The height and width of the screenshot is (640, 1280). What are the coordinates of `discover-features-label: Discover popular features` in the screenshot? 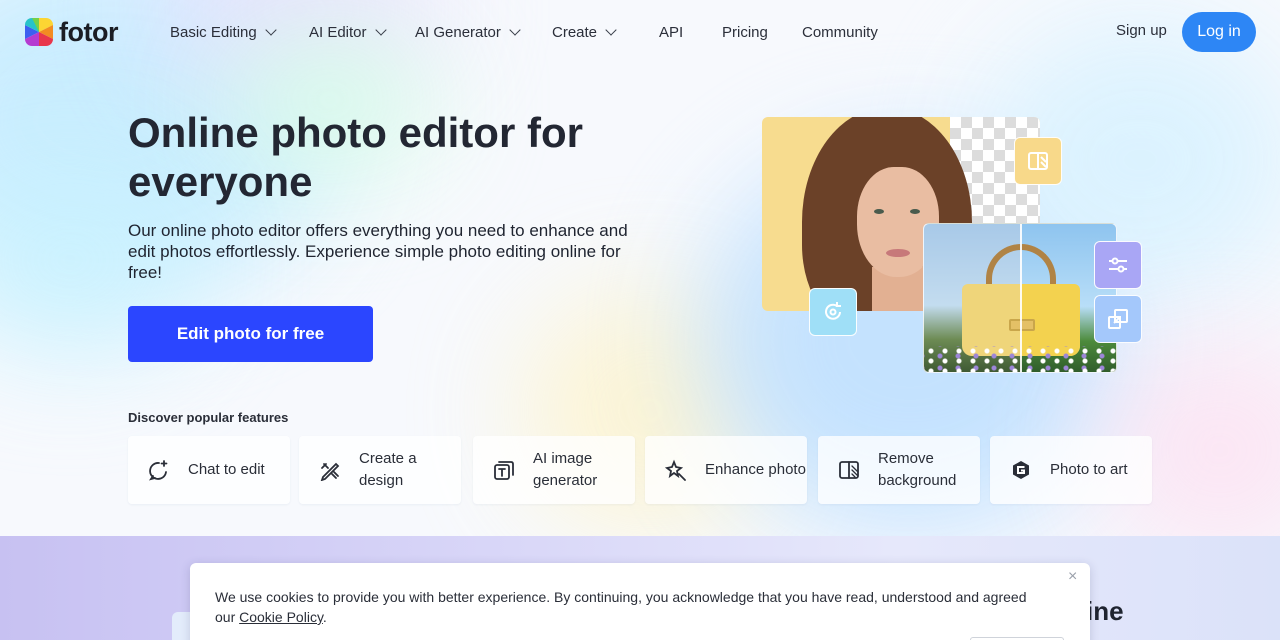 It's located at (208, 417).